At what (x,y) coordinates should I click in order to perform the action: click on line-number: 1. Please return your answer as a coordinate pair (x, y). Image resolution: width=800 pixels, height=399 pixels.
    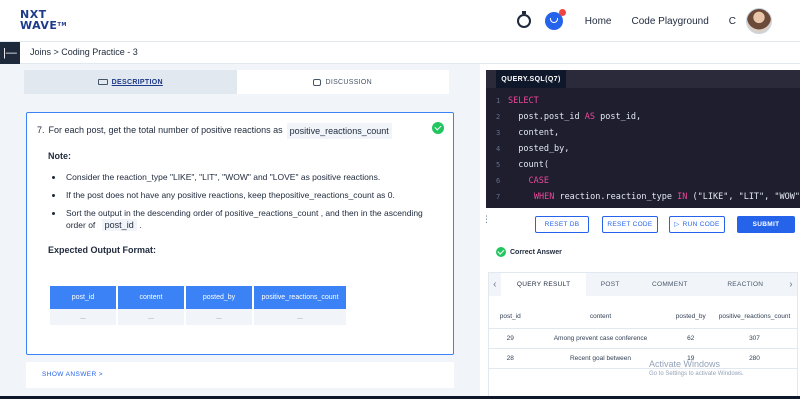
    Looking at the image, I should click on (498, 101).